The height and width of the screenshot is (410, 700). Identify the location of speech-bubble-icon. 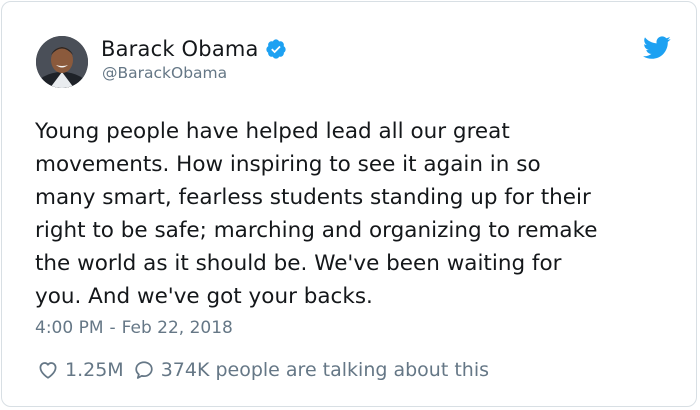
(144, 370).